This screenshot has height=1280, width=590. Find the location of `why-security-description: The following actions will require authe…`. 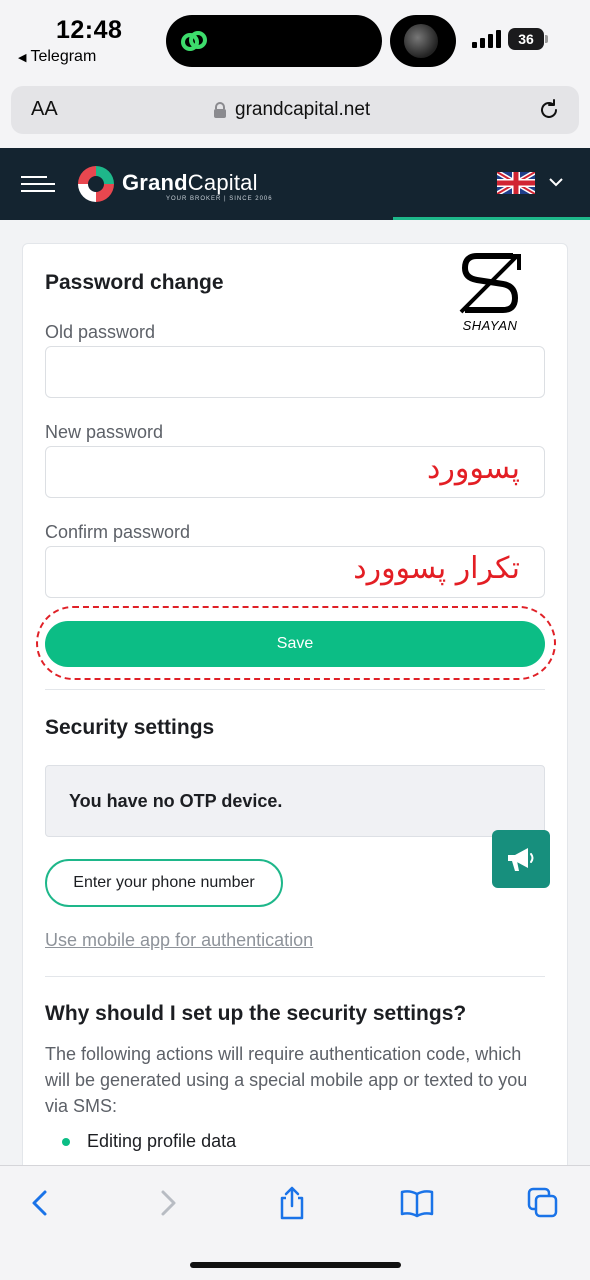

why-security-description: The following actions will require authe… is located at coordinates (286, 1080).